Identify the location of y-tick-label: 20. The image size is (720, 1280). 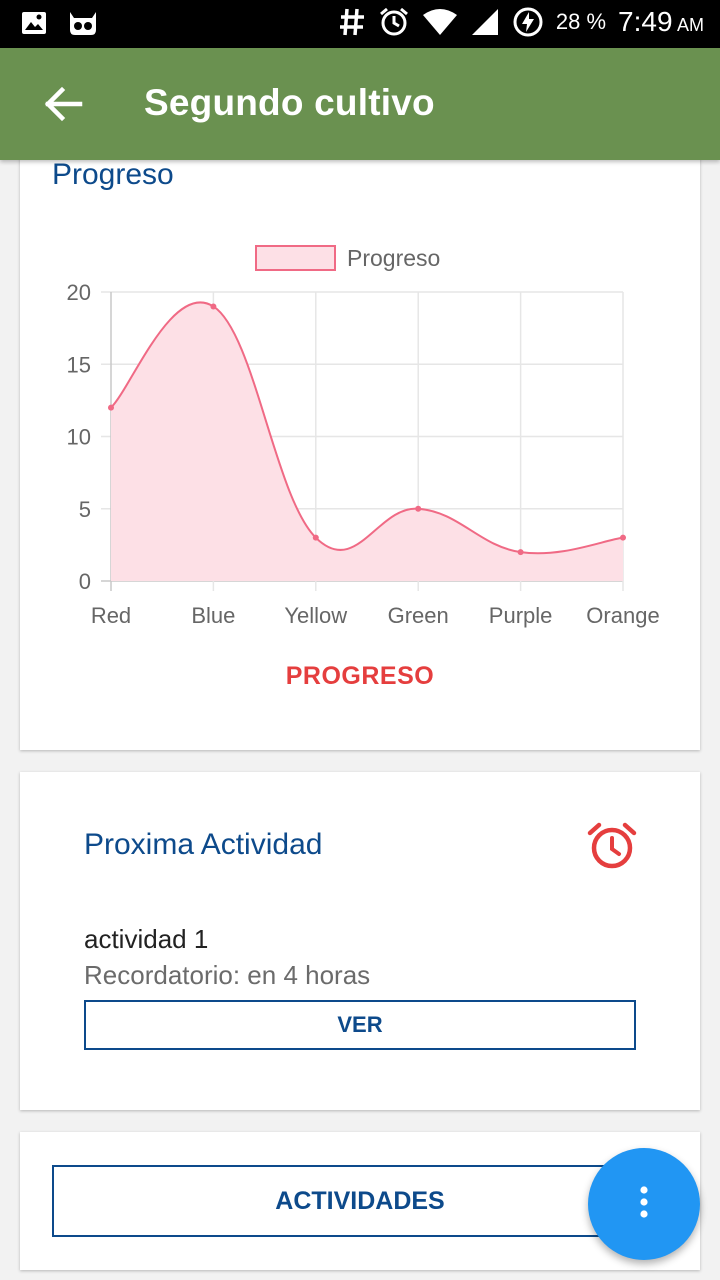
(79, 292).